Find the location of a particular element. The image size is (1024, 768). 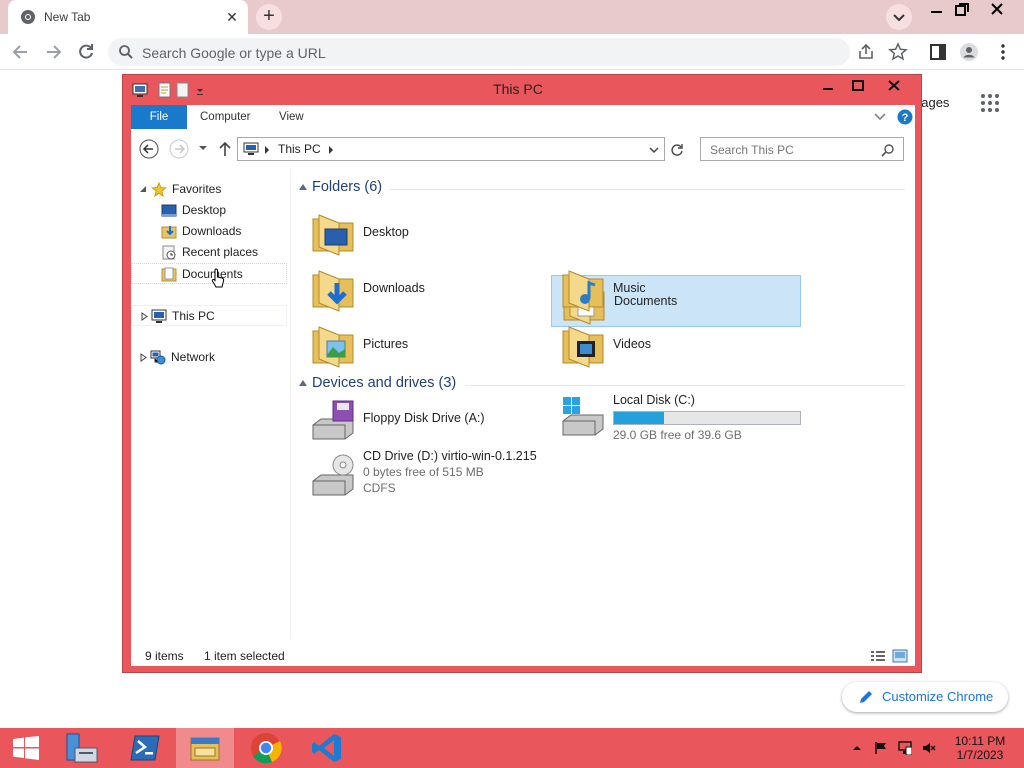

profile-avatar-icon is located at coordinates (969, 52).